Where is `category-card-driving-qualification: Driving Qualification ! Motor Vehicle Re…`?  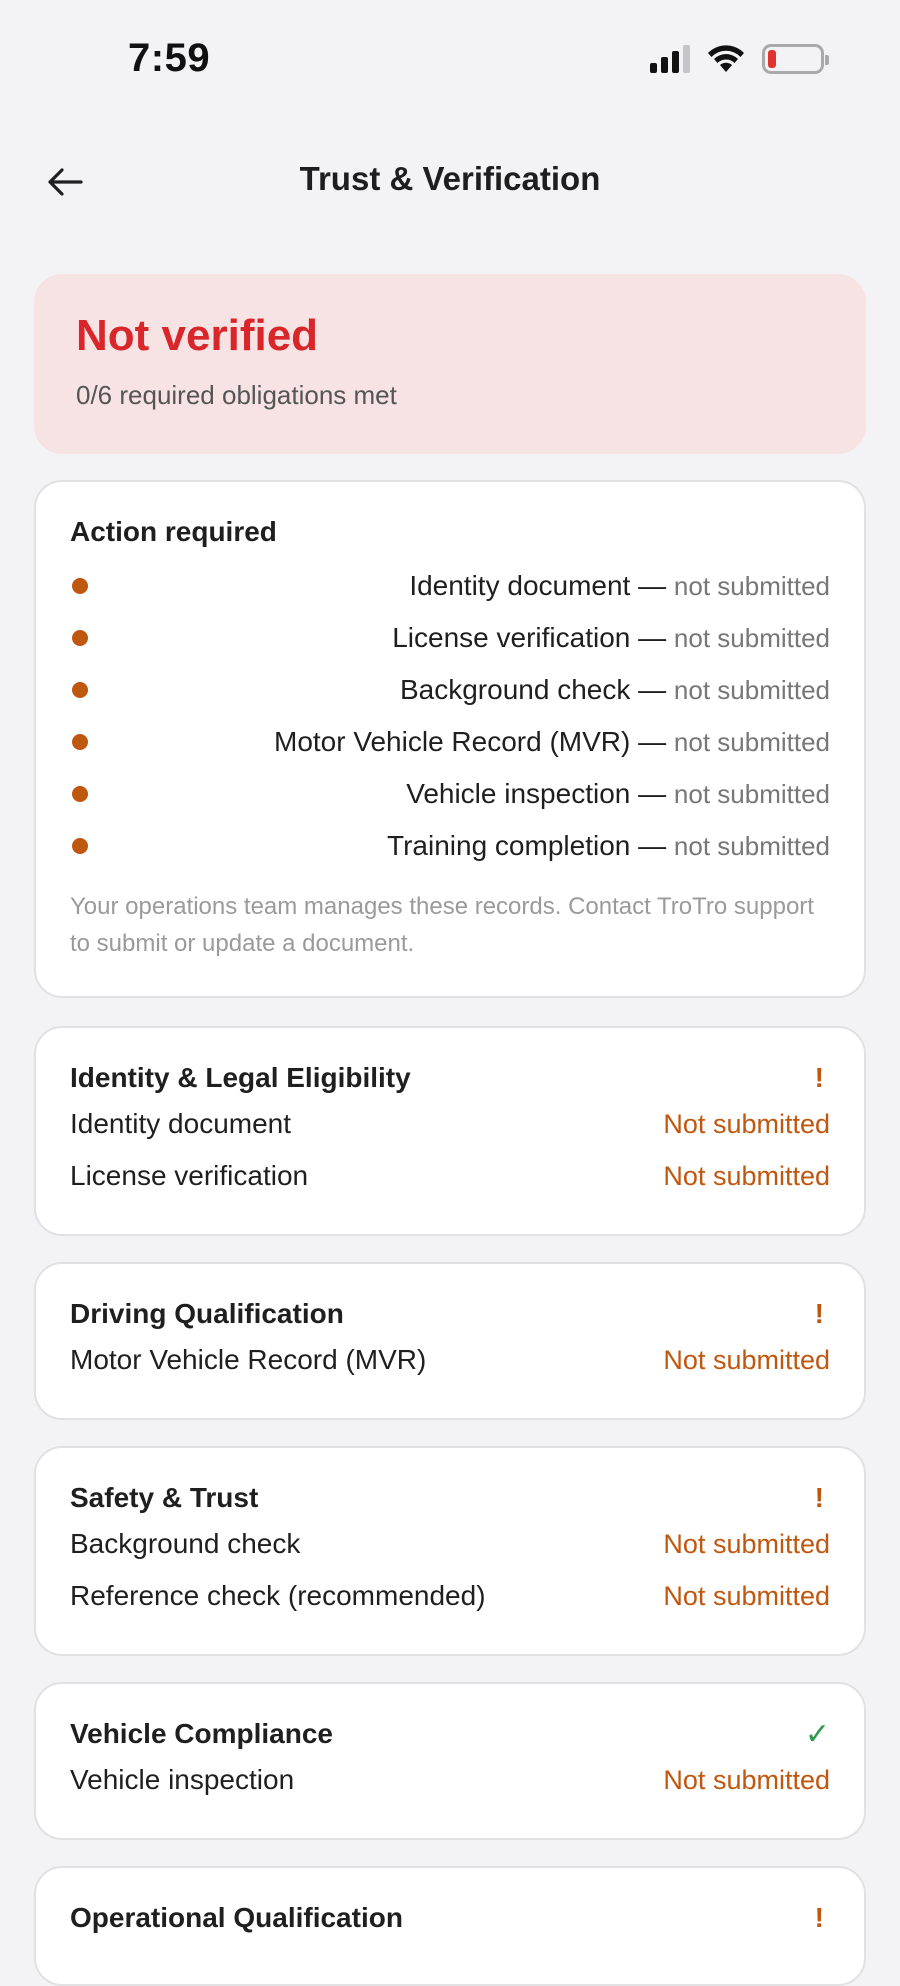 category-card-driving-qualification: Driving Qualification ! Motor Vehicle Re… is located at coordinates (450, 1341).